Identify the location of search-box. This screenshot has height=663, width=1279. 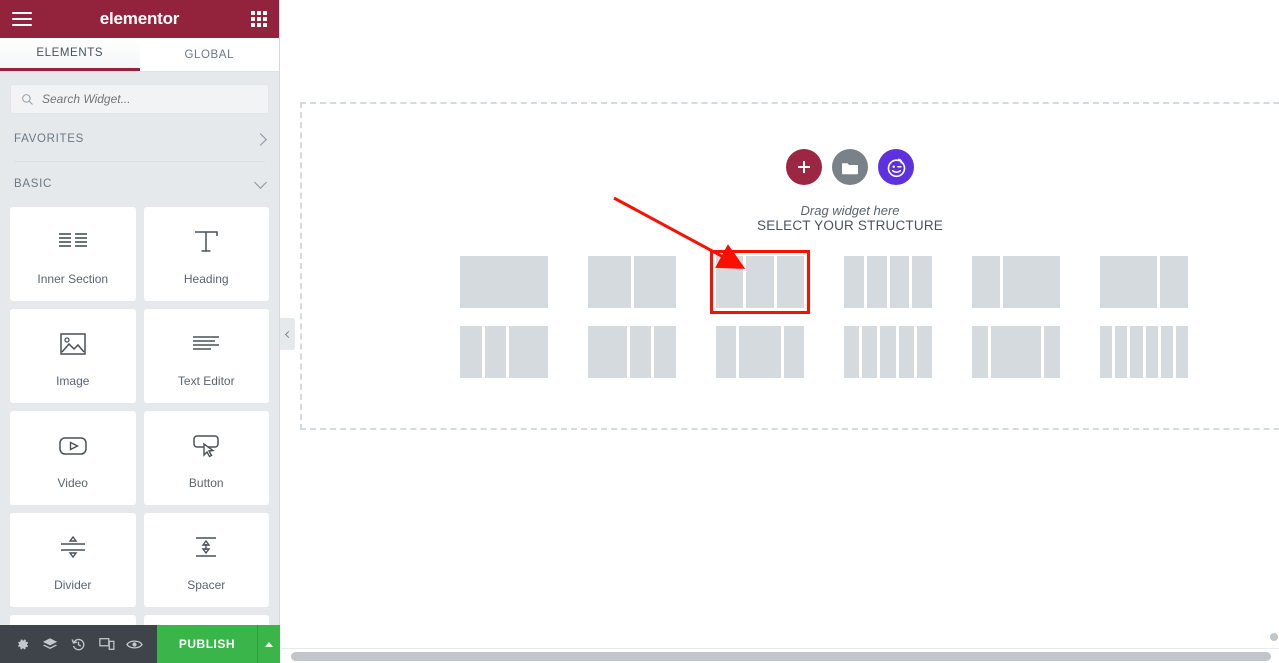
(139, 99).